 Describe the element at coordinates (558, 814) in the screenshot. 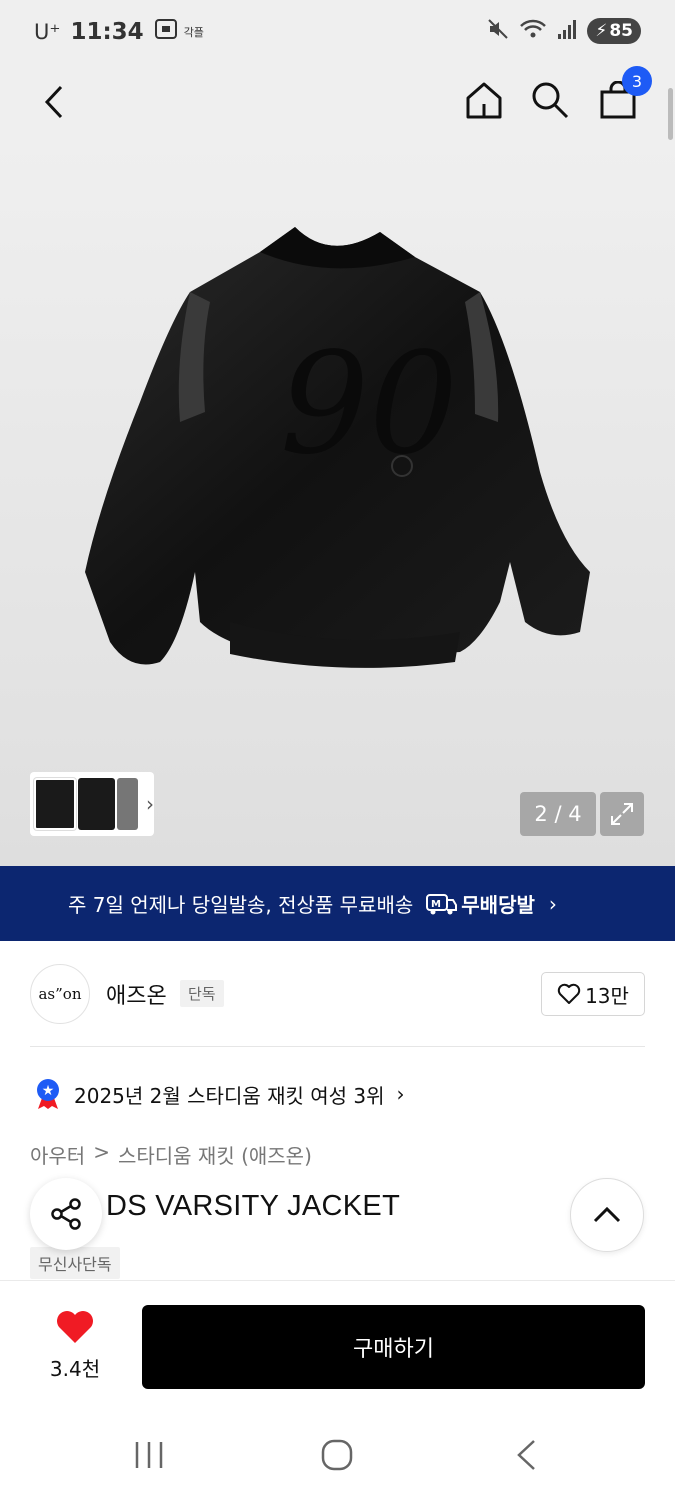

I see `image-page-counter: 2 / 4` at that location.